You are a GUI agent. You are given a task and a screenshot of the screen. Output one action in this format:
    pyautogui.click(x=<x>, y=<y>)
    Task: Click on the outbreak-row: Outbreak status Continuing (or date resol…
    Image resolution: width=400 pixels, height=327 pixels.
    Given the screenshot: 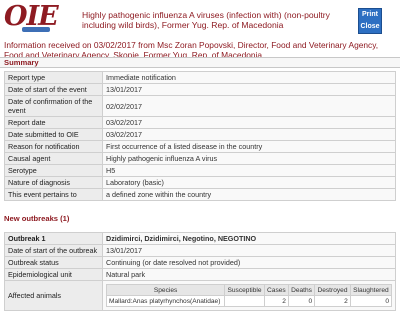 What is the action you would take?
    pyautogui.click(x=200, y=262)
    